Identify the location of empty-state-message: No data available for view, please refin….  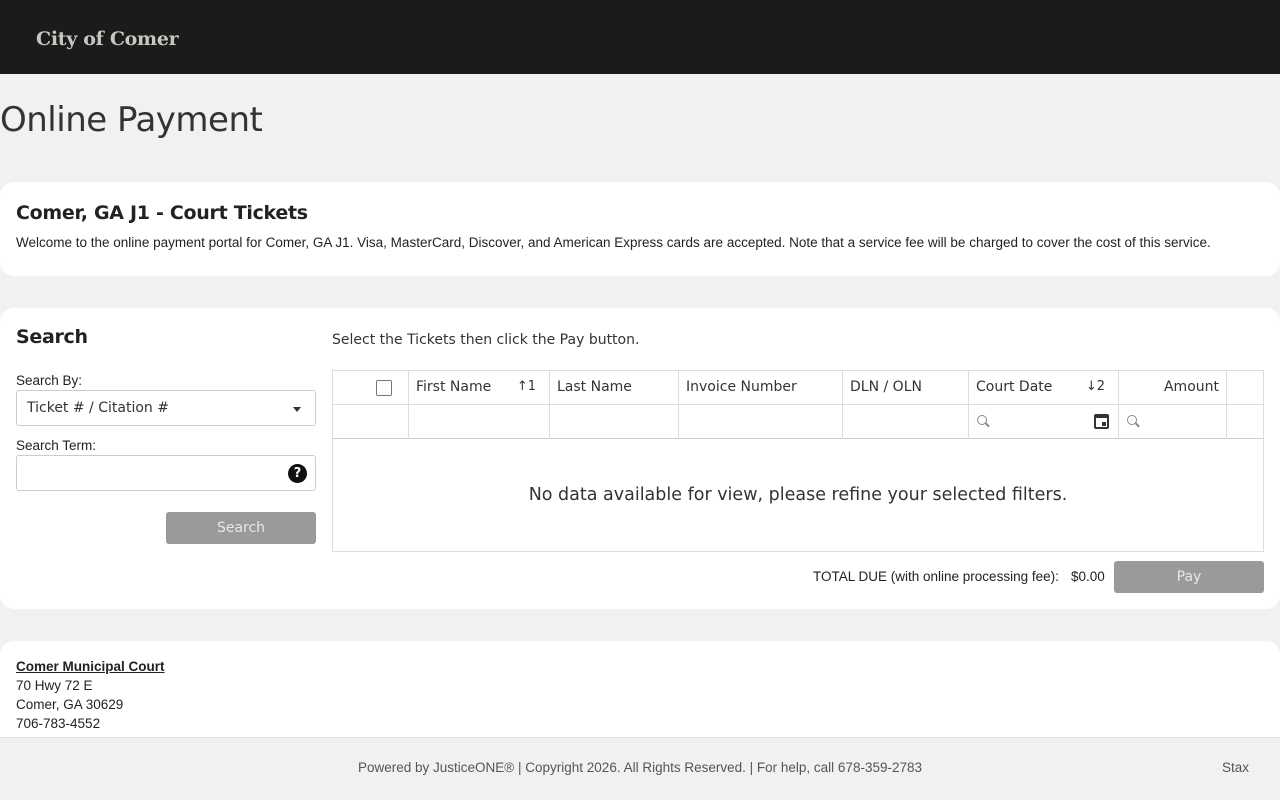
(798, 495).